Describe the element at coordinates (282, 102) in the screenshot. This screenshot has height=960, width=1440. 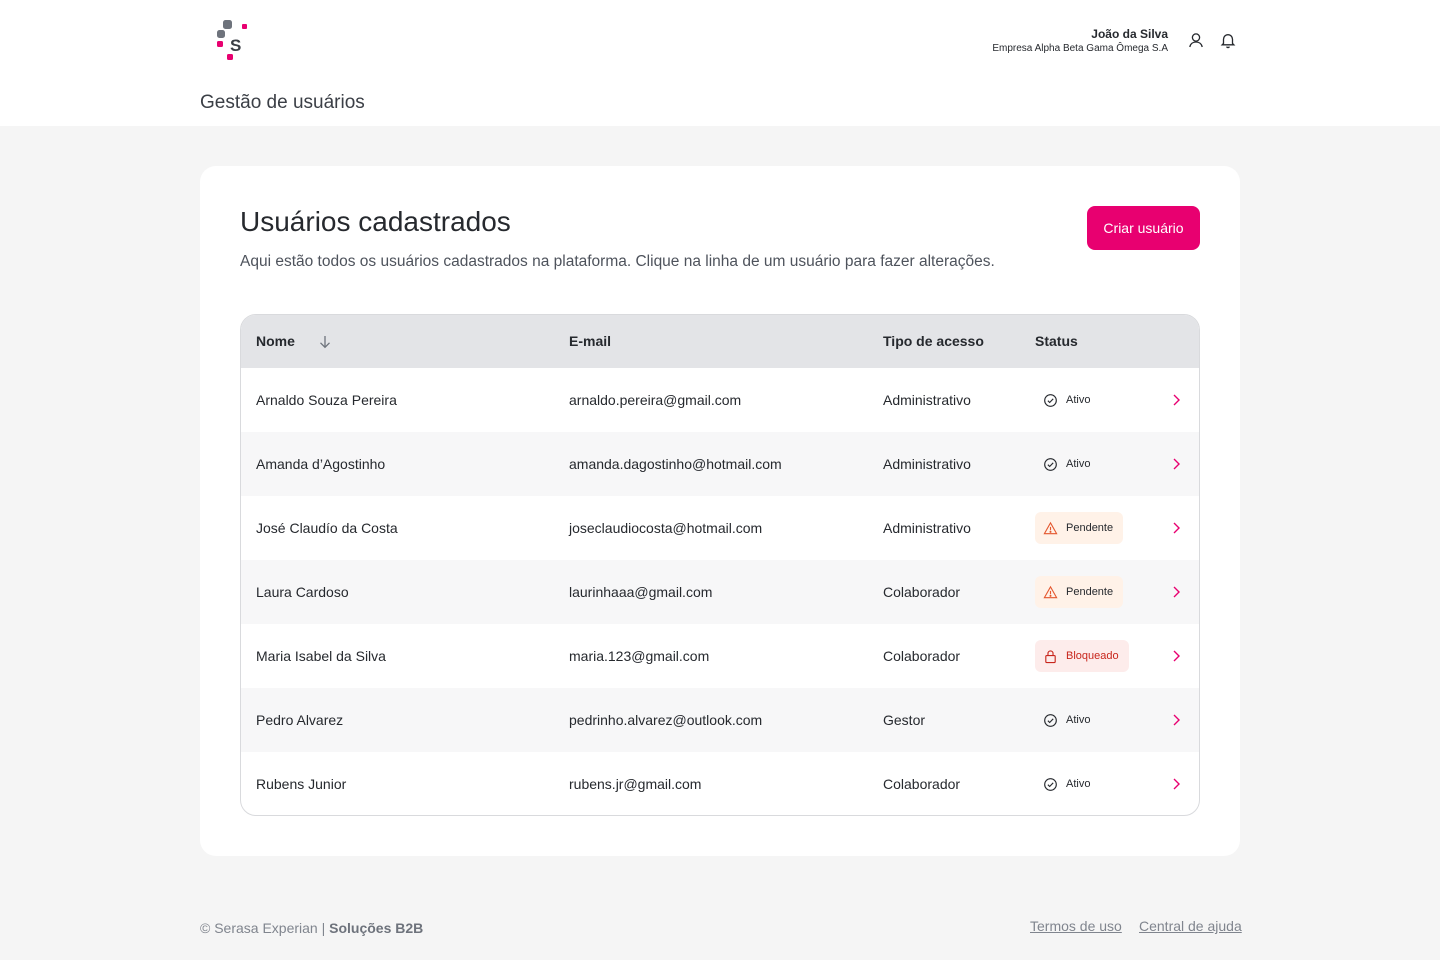
I see `page-title: Gestão de usuários` at that location.